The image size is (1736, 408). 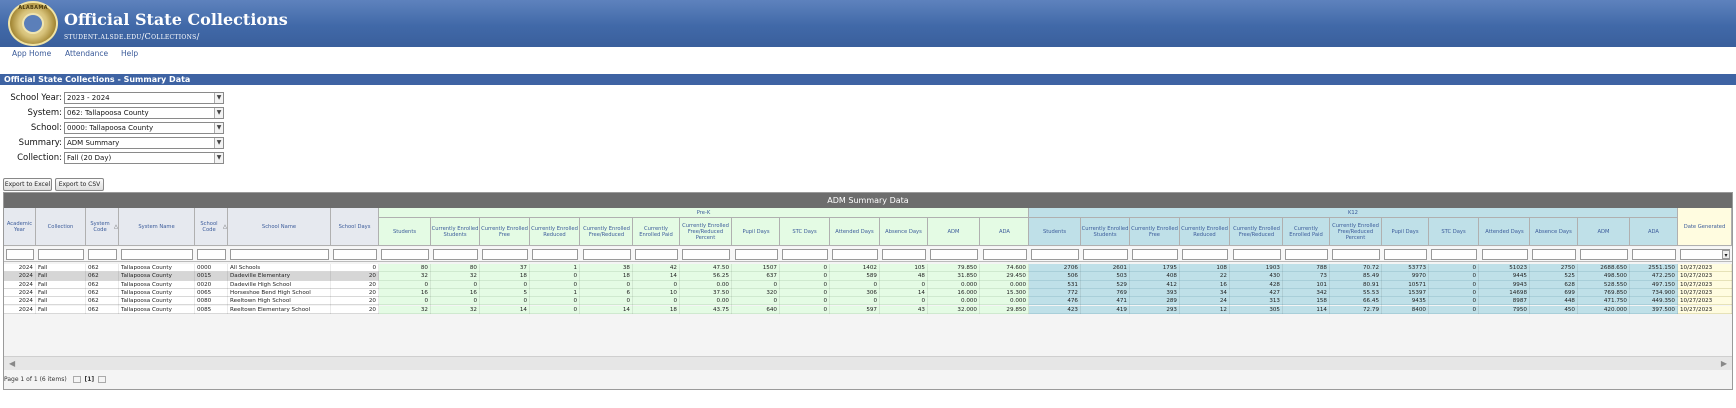 I want to click on cell-k12-value: 16, so click(x=1223, y=284).